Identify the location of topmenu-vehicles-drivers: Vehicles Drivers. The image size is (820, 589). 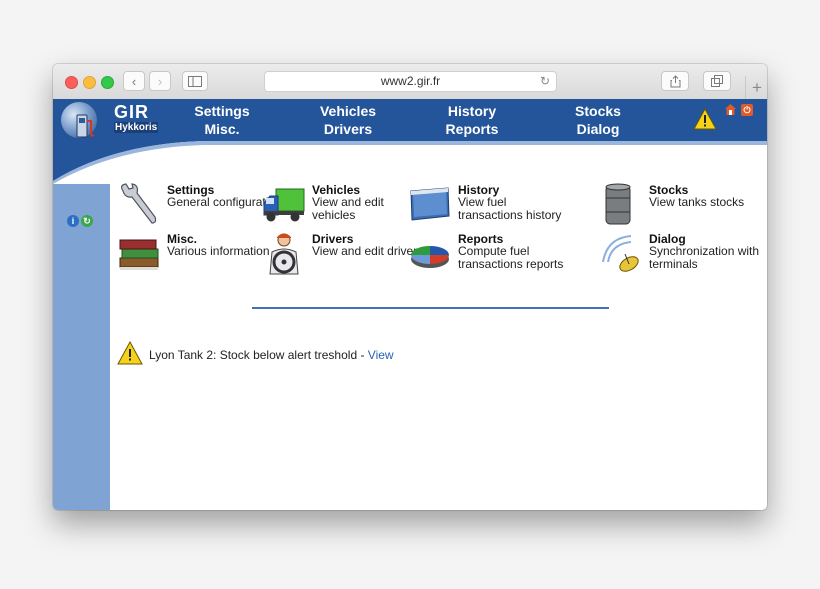
(348, 120).